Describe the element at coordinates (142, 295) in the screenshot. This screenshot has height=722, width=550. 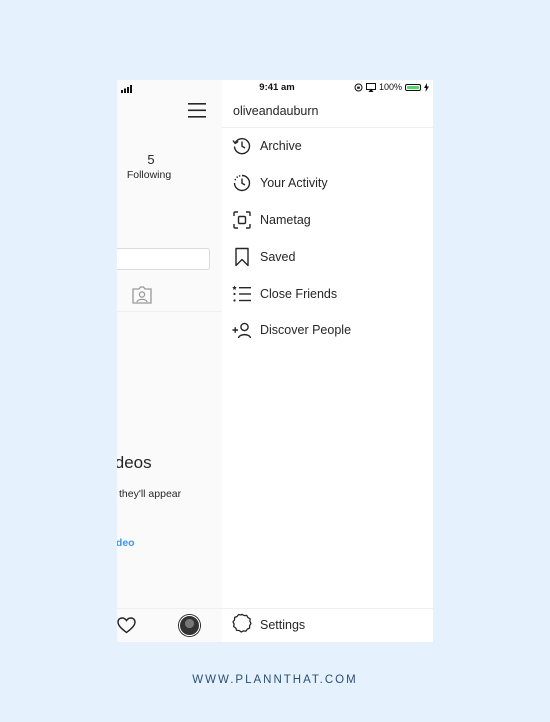
I see `tagged-photos-icon` at that location.